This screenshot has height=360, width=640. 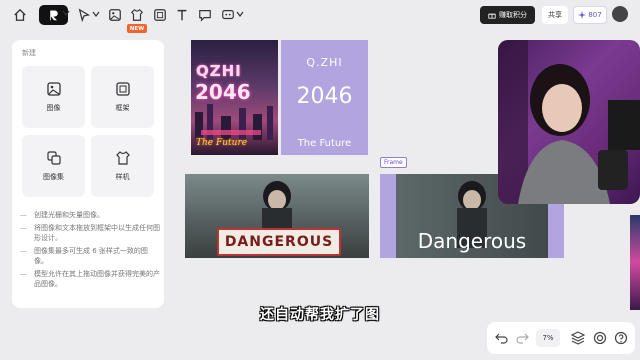 I want to click on tile-label: 图像集, so click(x=53, y=177).